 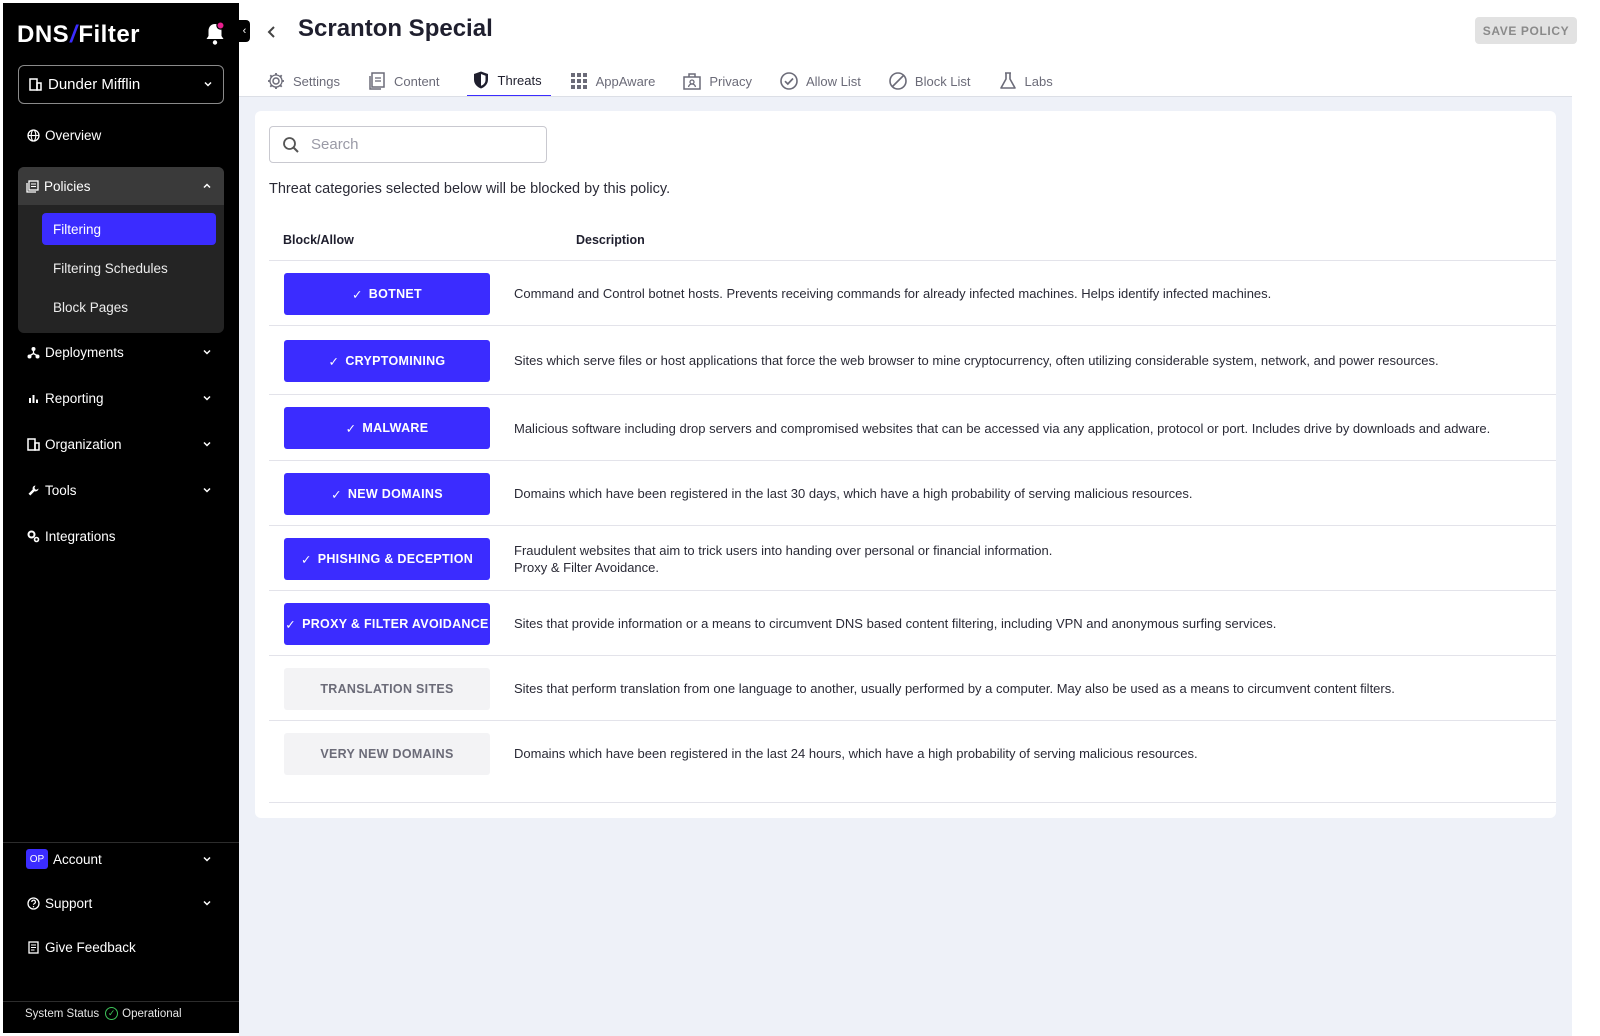 What do you see at coordinates (33, 947) in the screenshot?
I see `feedback-icon` at bounding box center [33, 947].